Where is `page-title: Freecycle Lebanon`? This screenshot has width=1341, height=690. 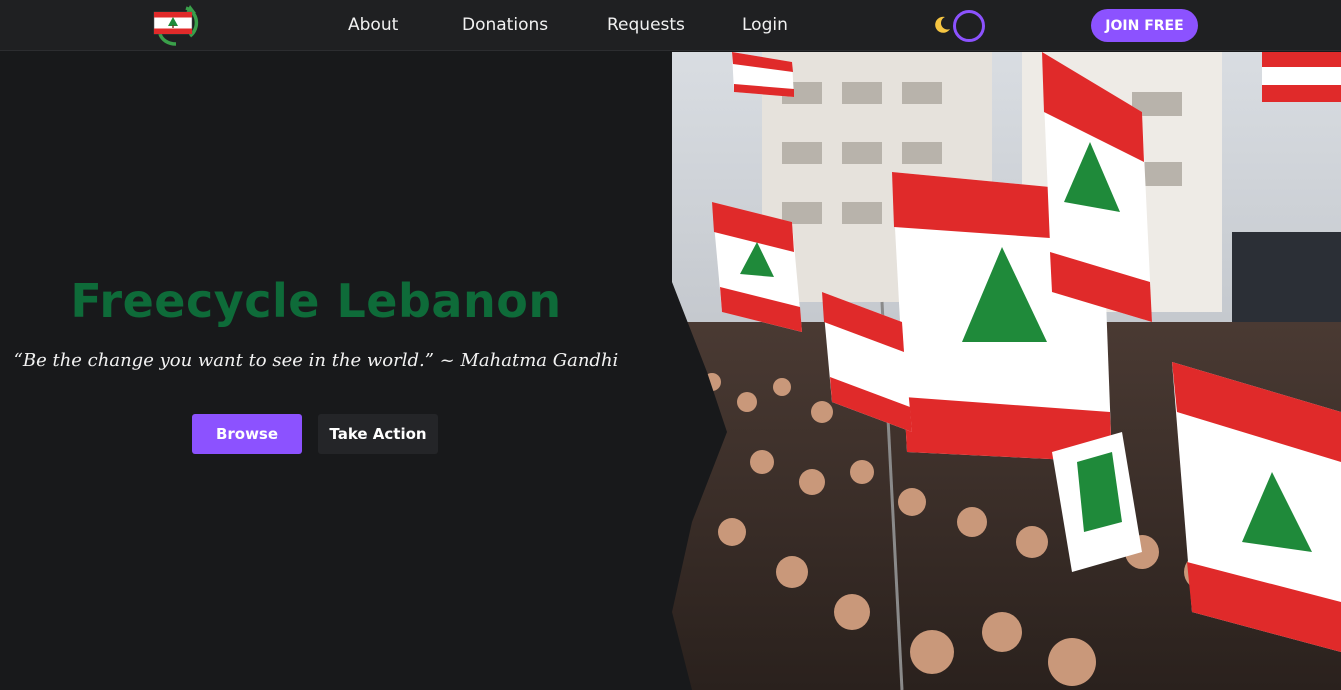
page-title: Freecycle Lebanon is located at coordinates (316, 301).